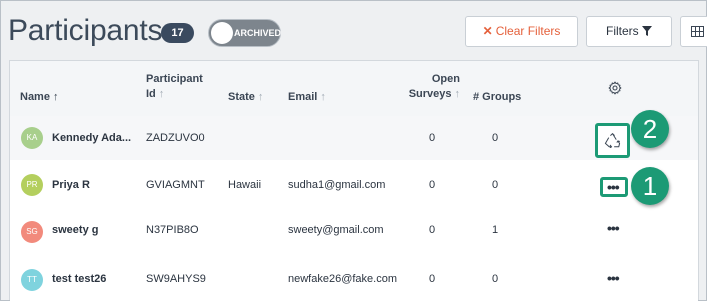 This screenshot has height=301, width=707. I want to click on participant-id: SW9AHYS9, so click(176, 279).